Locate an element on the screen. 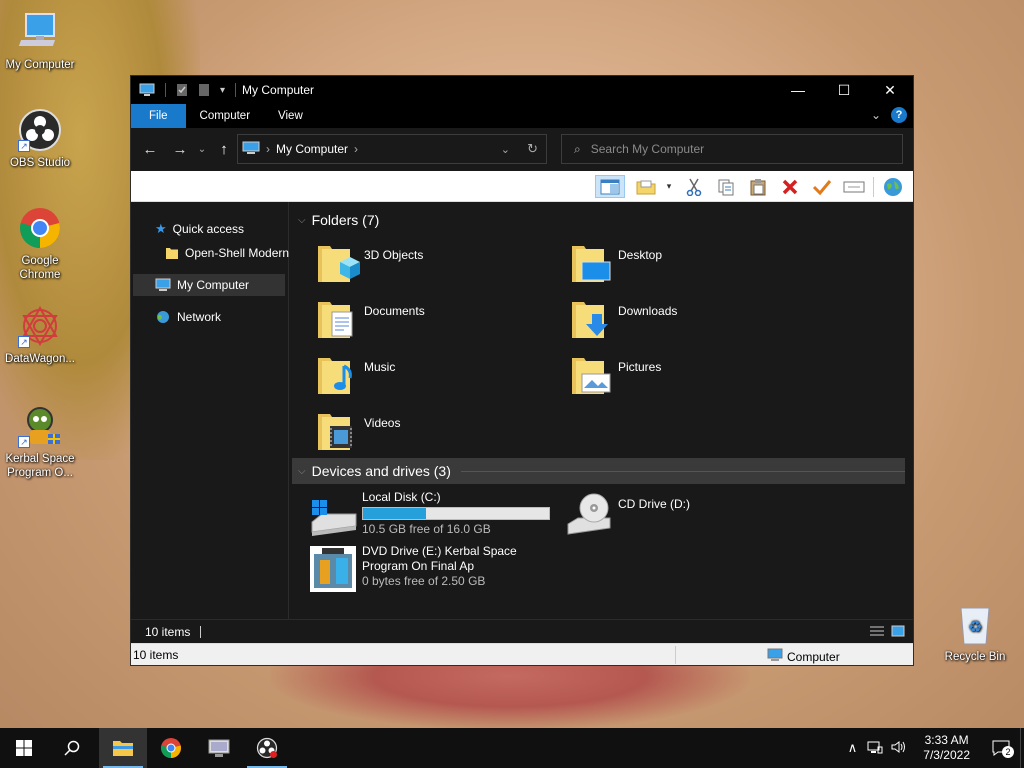 The width and height of the screenshot is (1024, 768). tab-view: View is located at coordinates (290, 116).